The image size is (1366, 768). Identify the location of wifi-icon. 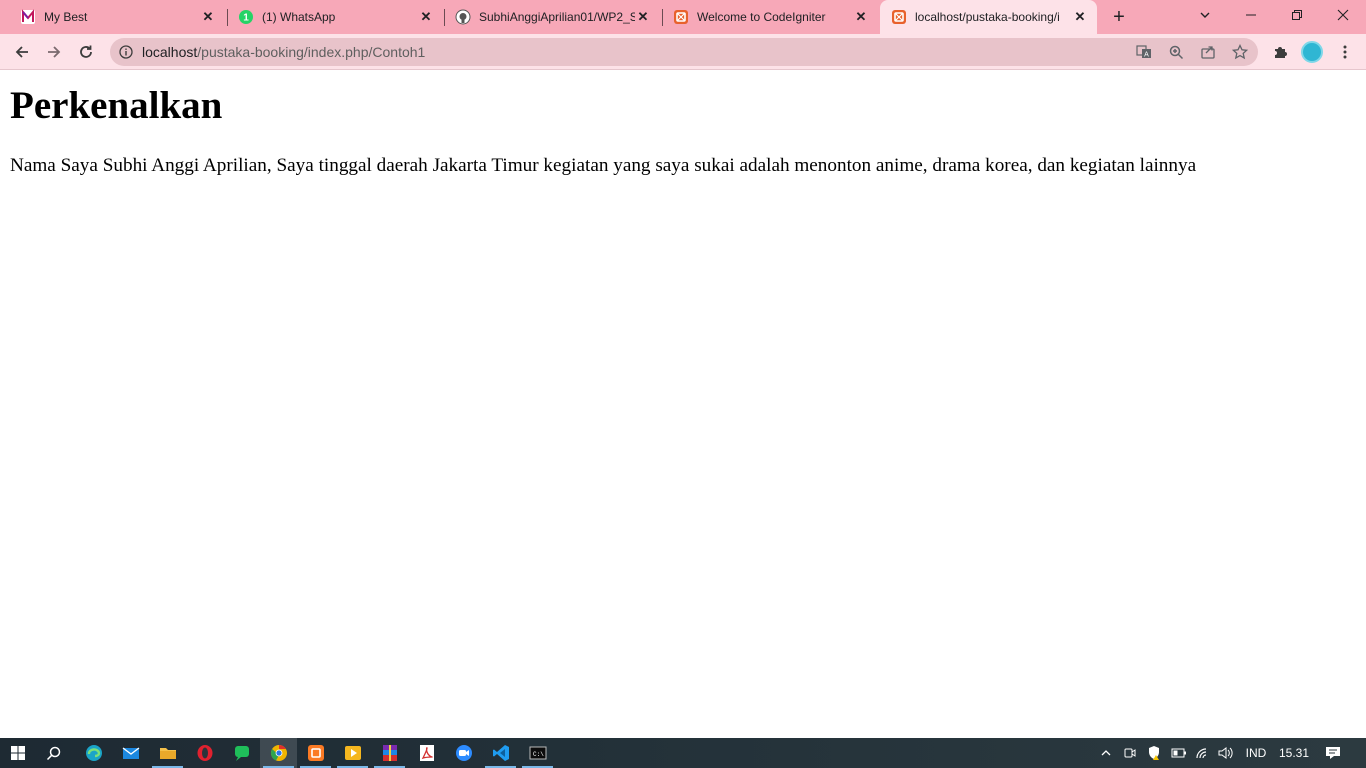
(1201, 753).